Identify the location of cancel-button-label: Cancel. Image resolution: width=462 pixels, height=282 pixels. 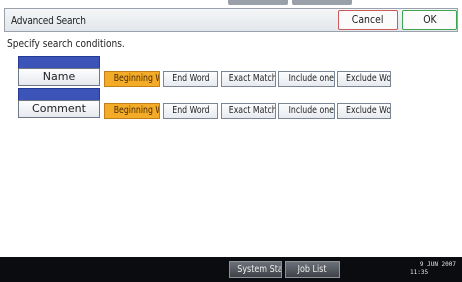
(368, 19).